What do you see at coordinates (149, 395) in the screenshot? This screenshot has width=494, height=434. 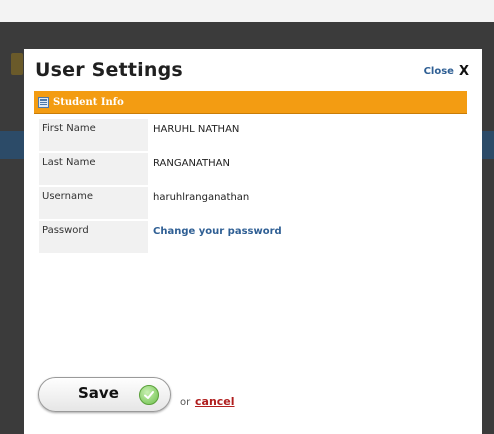 I see `checkmark-icon` at bounding box center [149, 395].